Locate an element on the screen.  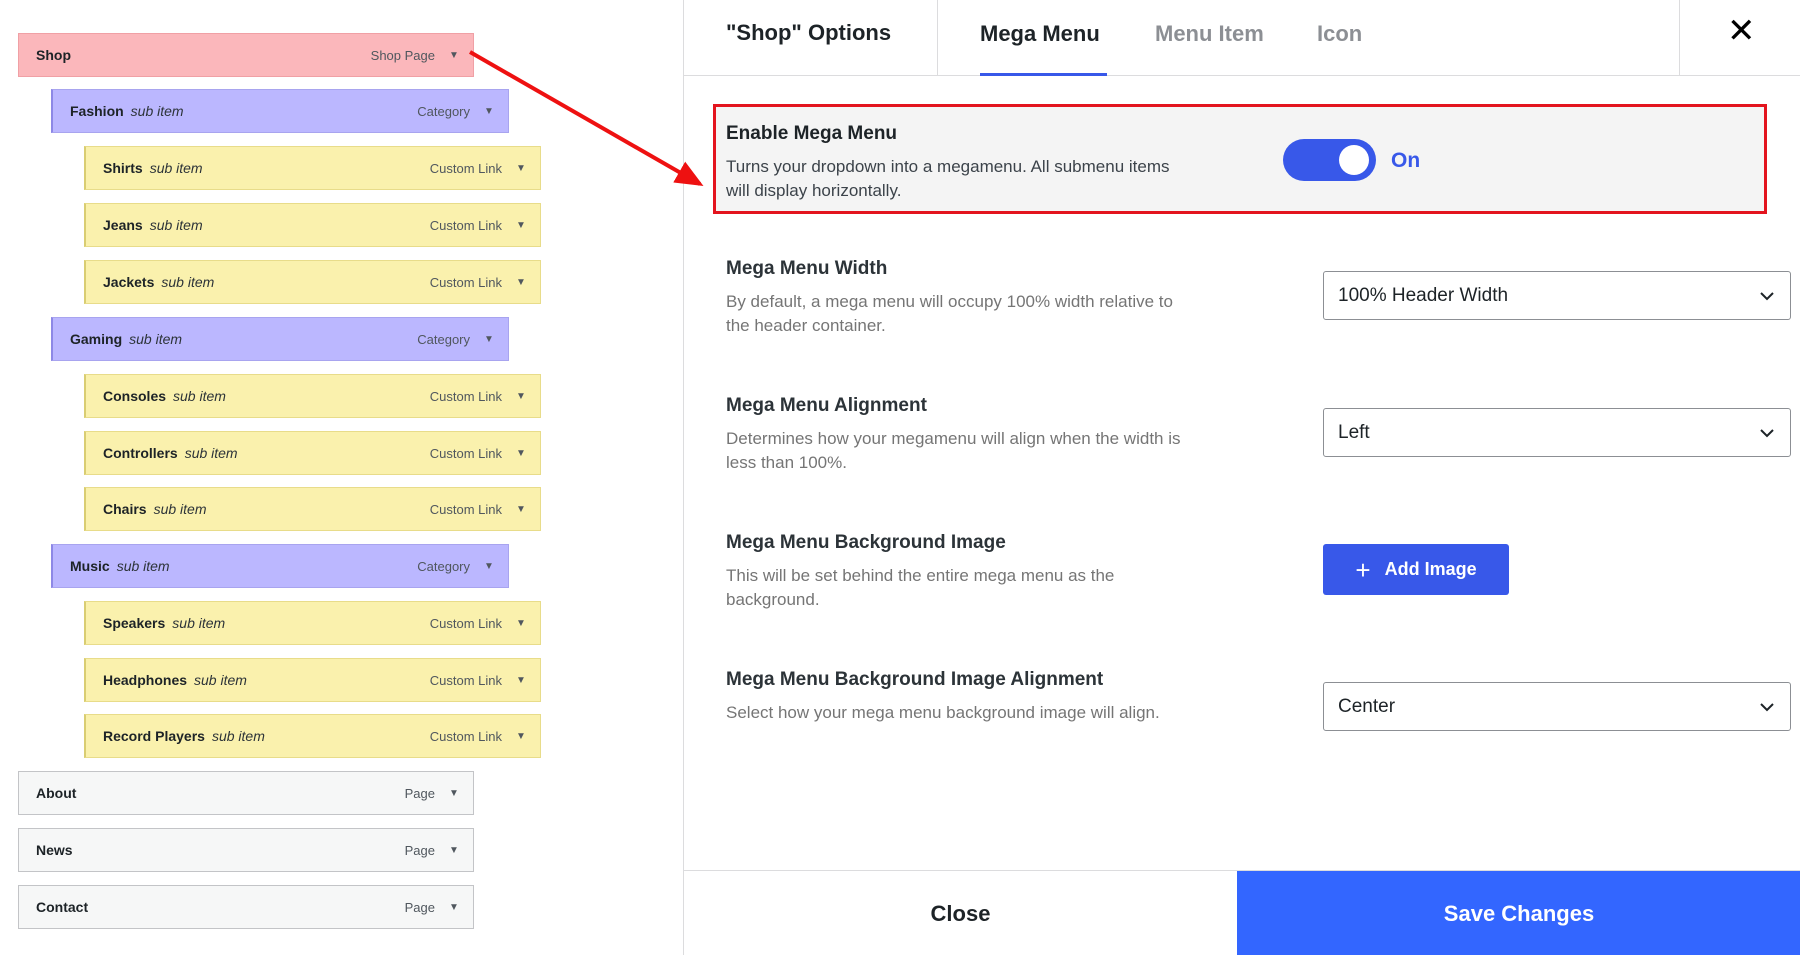
mega-menu-background-alignment-select: Center is located at coordinates (1557, 706).